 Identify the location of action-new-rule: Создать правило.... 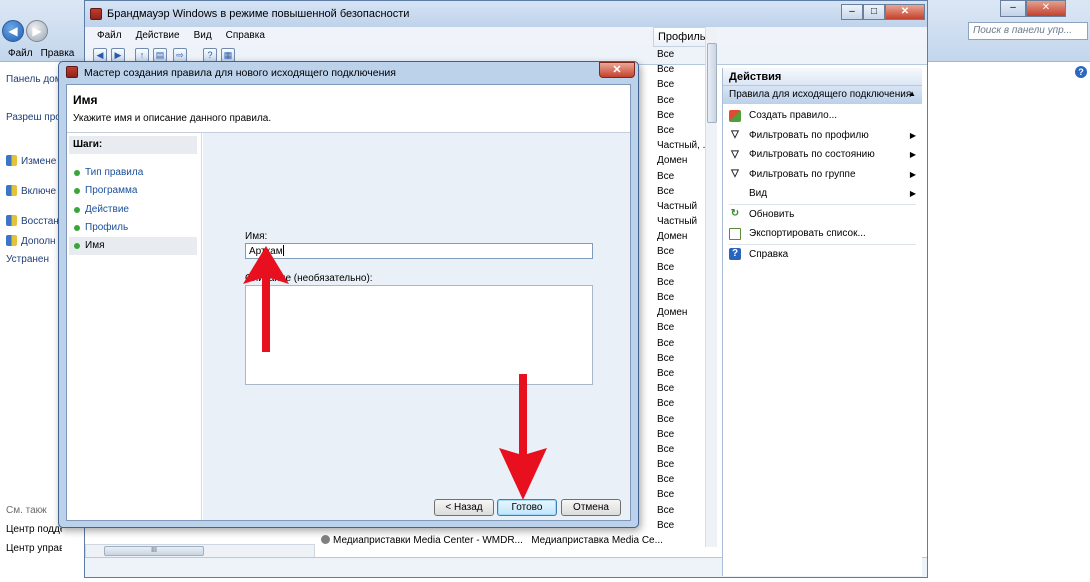
(822, 116).